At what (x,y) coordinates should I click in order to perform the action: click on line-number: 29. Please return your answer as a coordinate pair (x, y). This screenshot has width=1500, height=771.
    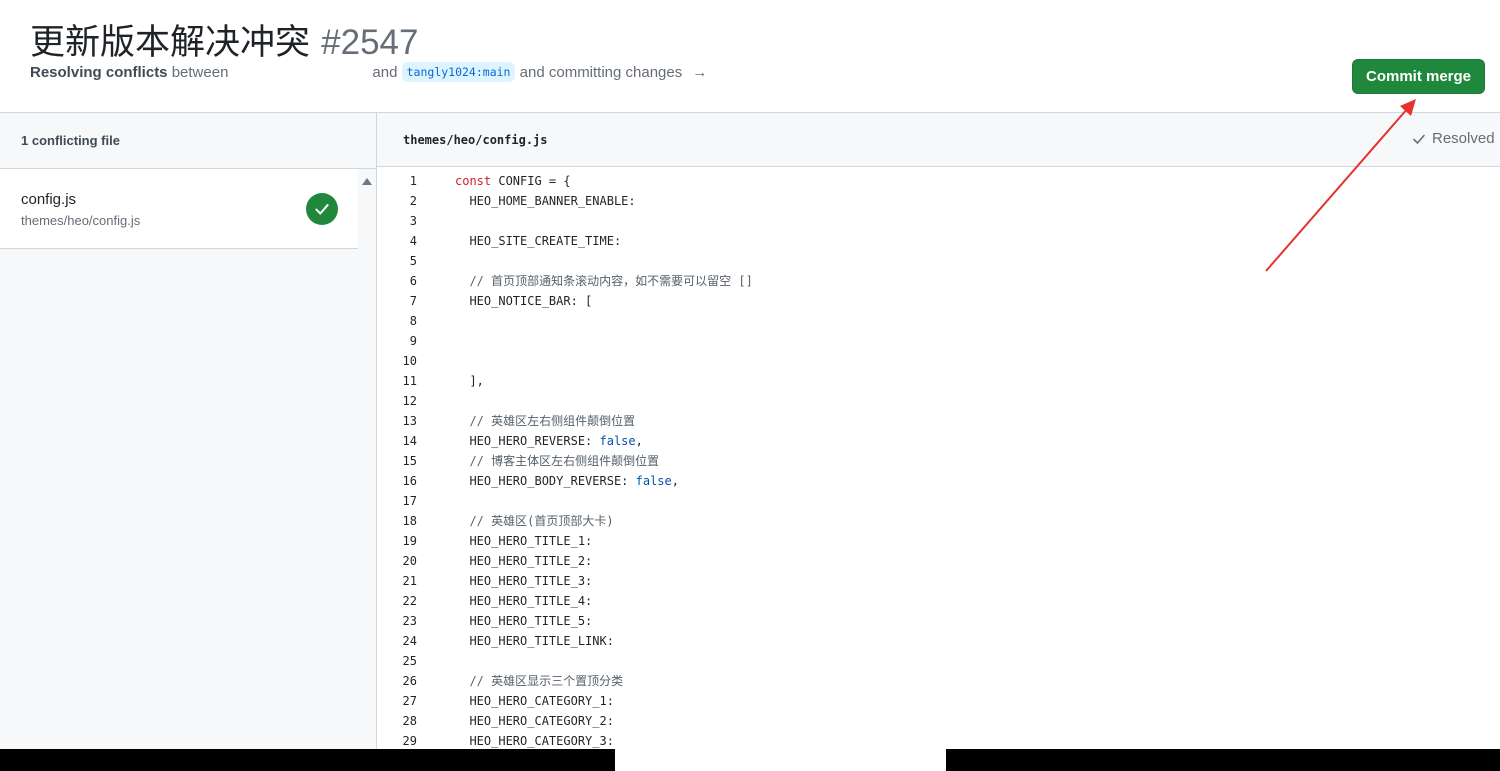
    Looking at the image, I should click on (409, 741).